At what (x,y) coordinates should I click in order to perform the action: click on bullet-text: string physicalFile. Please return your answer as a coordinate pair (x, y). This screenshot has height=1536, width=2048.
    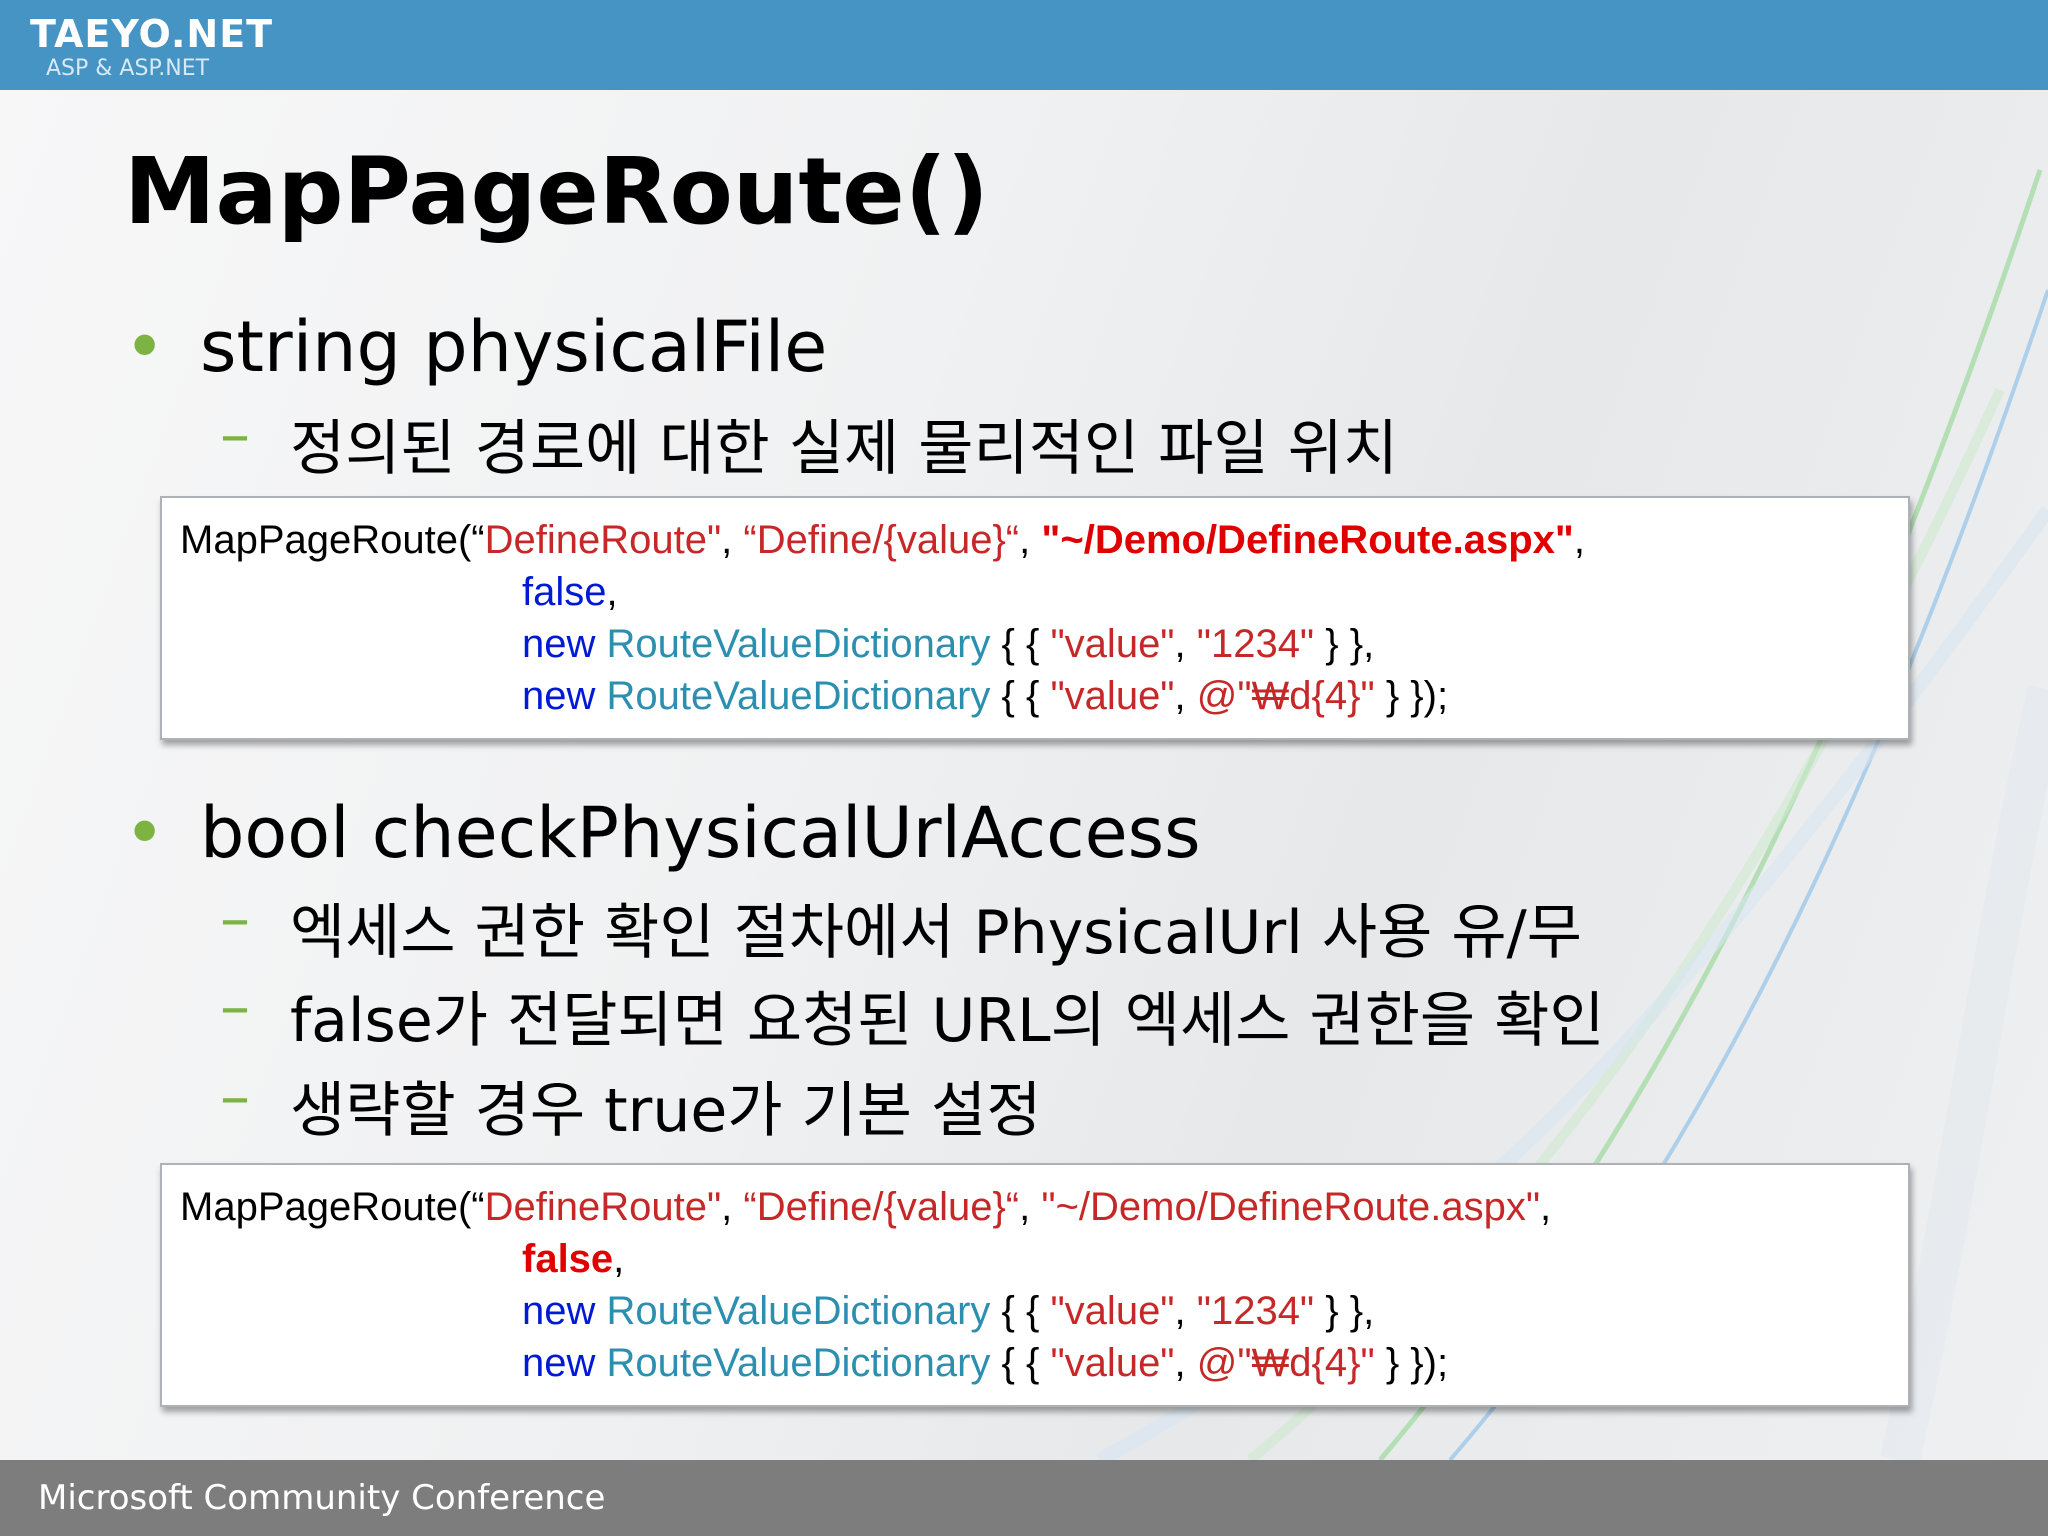
    Looking at the image, I should click on (514, 347).